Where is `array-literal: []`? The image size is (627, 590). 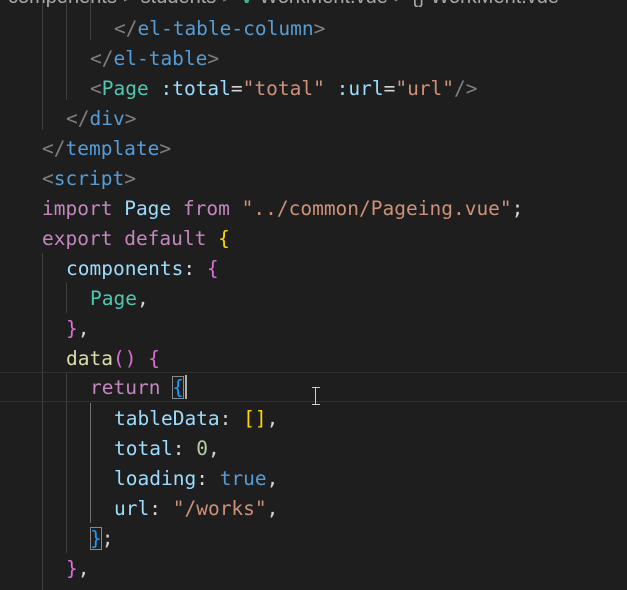
array-literal: [] is located at coordinates (255, 418).